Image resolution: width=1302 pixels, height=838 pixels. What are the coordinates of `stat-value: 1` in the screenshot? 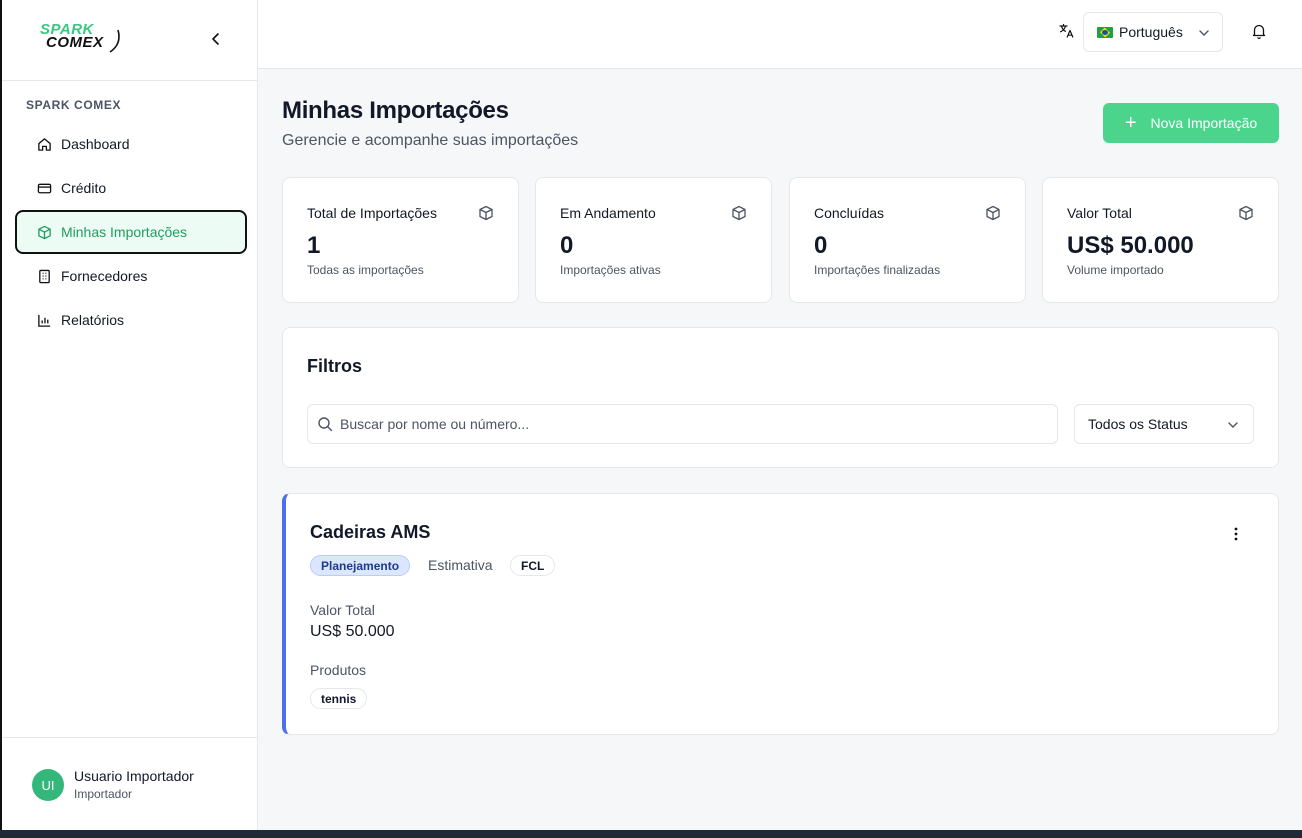 It's located at (314, 245).